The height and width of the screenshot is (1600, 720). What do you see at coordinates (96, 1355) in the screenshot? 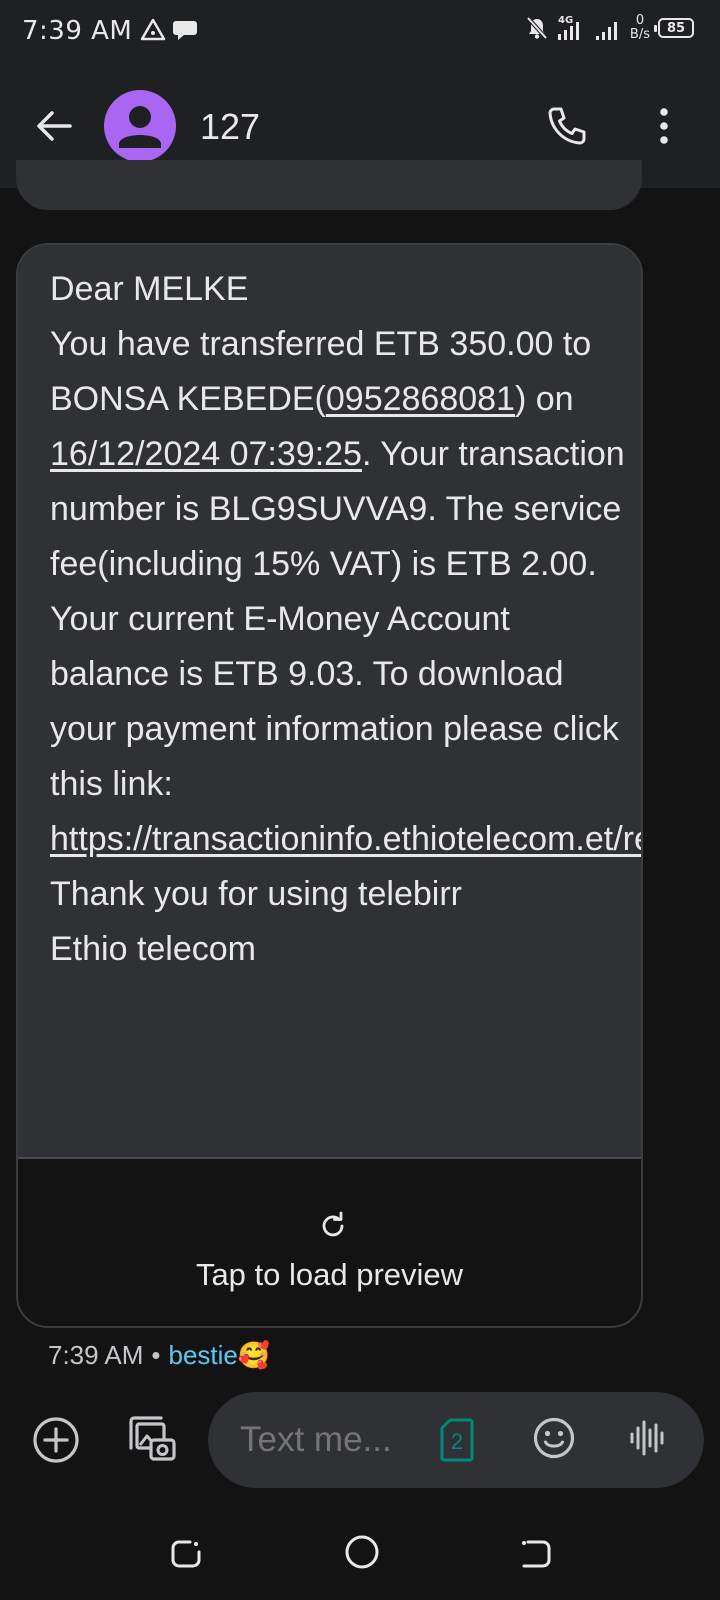
I see `message-time: 7:39 AM` at bounding box center [96, 1355].